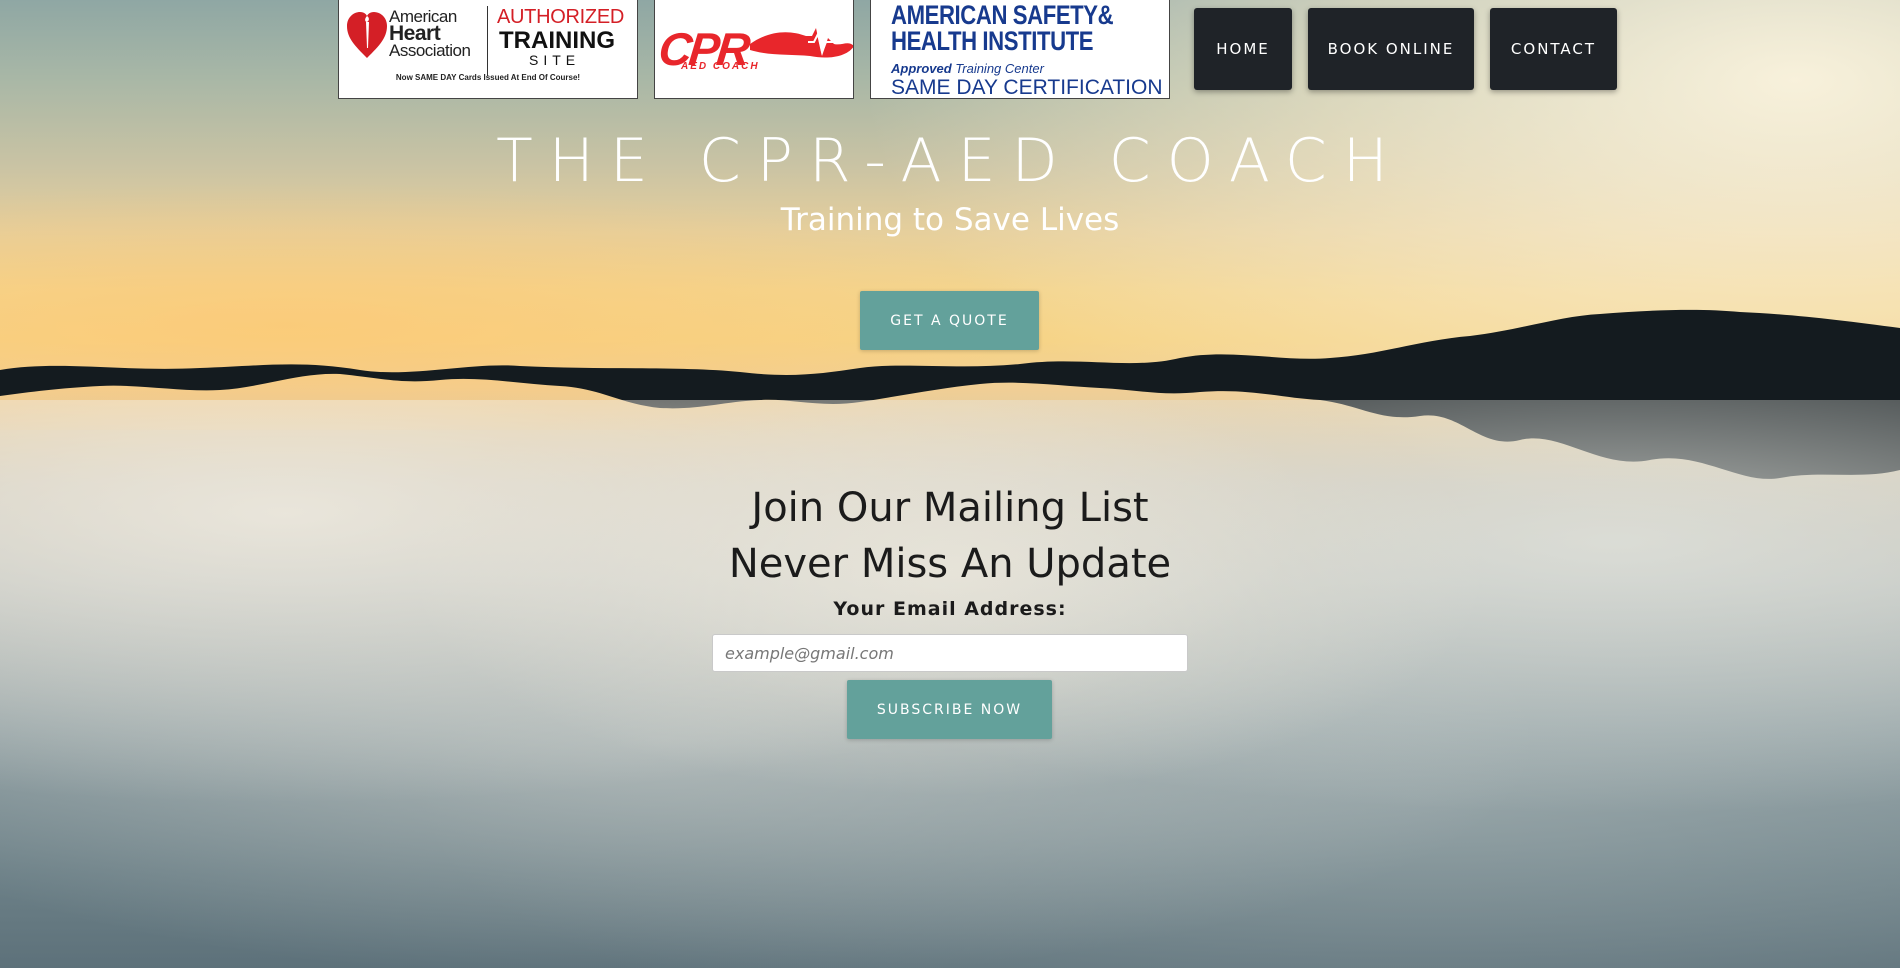  What do you see at coordinates (1243, 49) in the screenshot?
I see `nav-home-button: HOME` at bounding box center [1243, 49].